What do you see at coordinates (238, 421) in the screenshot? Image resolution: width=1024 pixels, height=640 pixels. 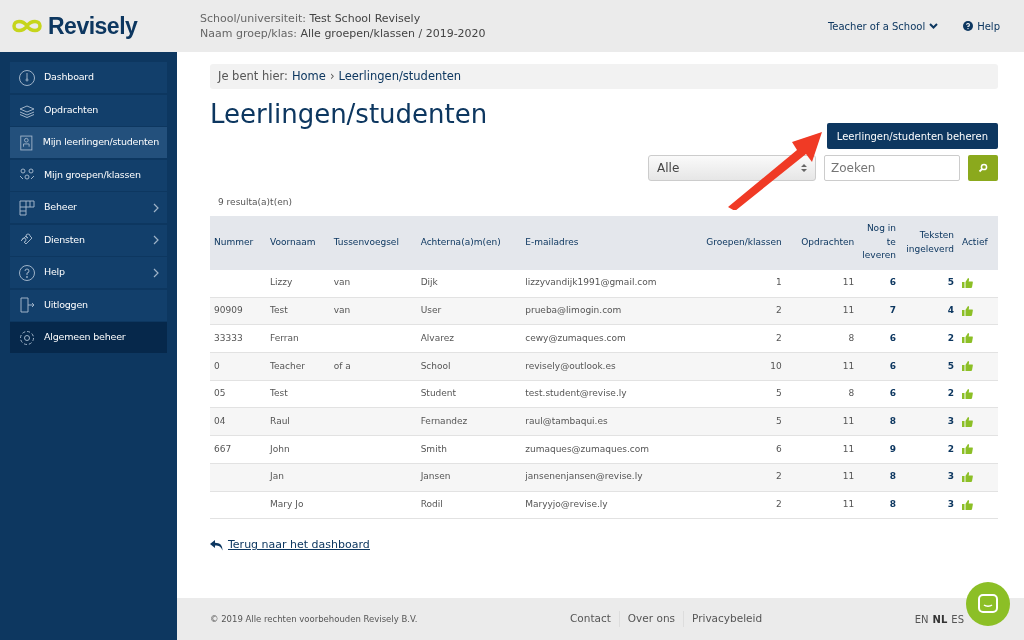 I see `table-cell: 04` at bounding box center [238, 421].